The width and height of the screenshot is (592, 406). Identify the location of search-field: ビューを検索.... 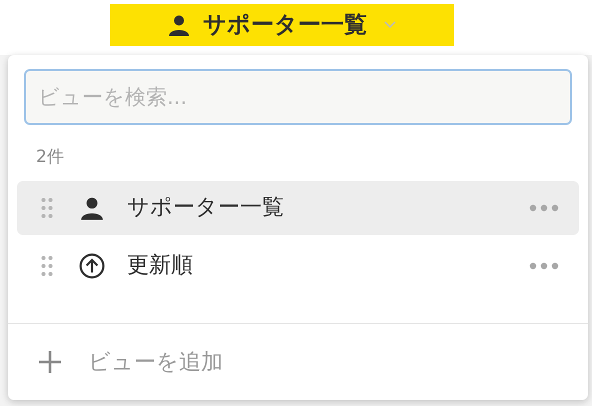
(298, 97).